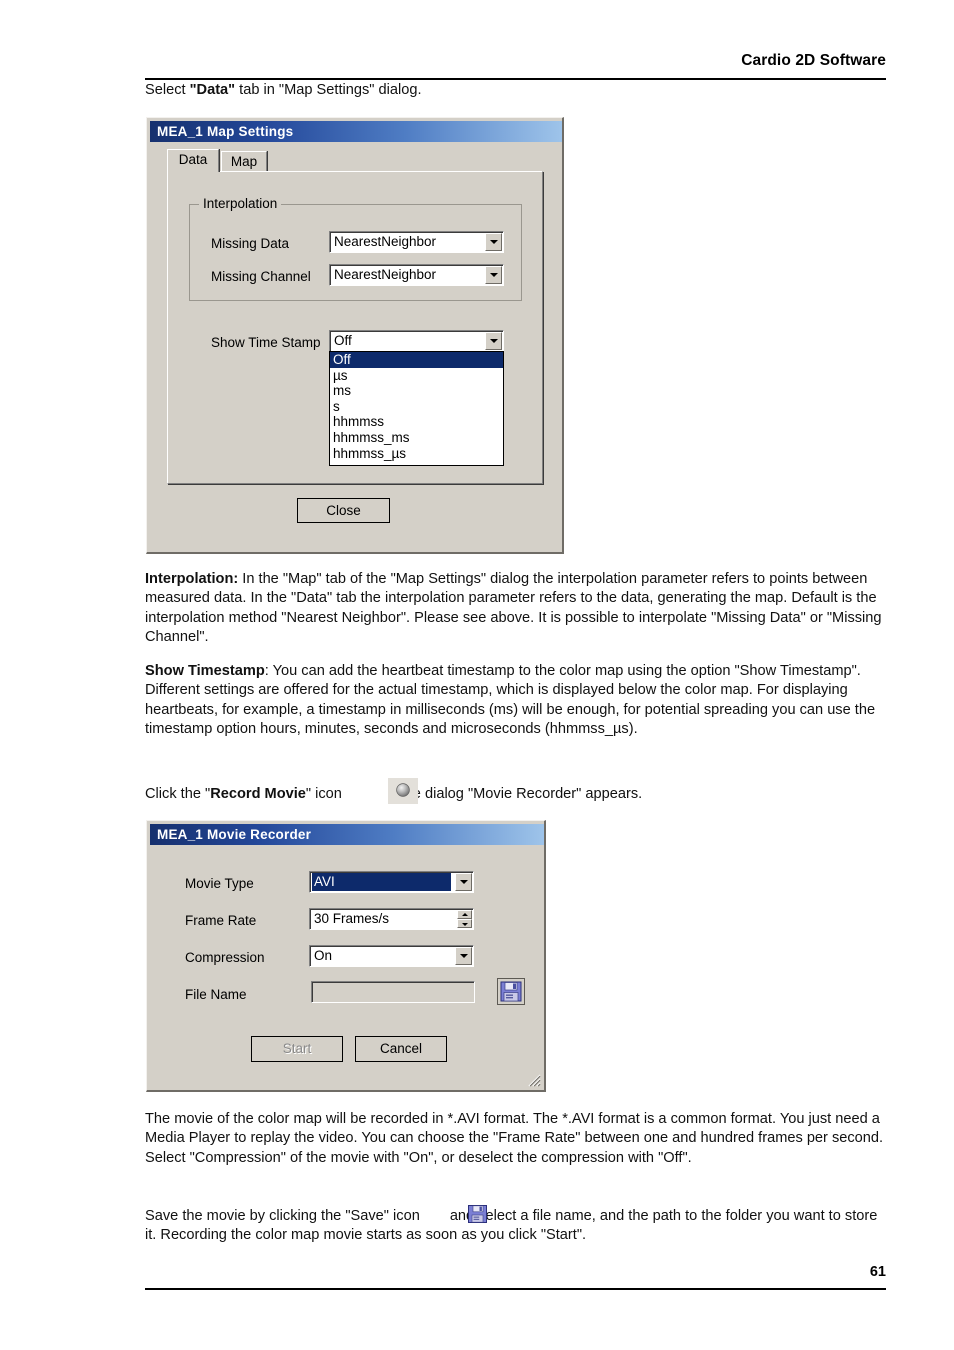 Image resolution: width=954 pixels, height=1350 pixels. Describe the element at coordinates (877, 1272) in the screenshot. I see `page-number: 61` at that location.